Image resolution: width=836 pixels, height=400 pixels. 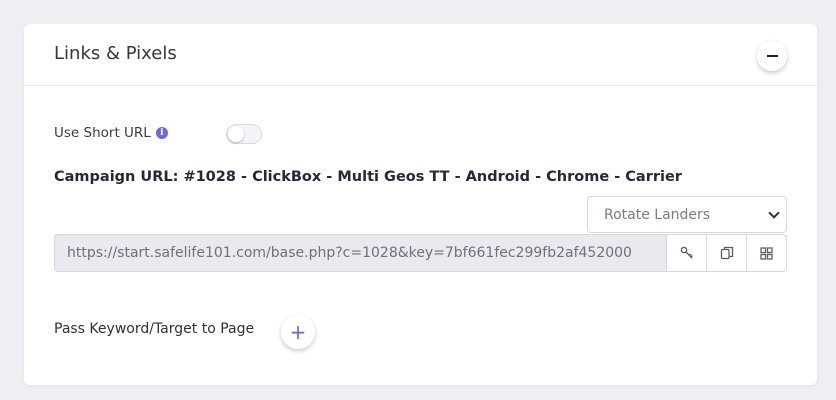 I want to click on qr-code-button, so click(x=767, y=253).